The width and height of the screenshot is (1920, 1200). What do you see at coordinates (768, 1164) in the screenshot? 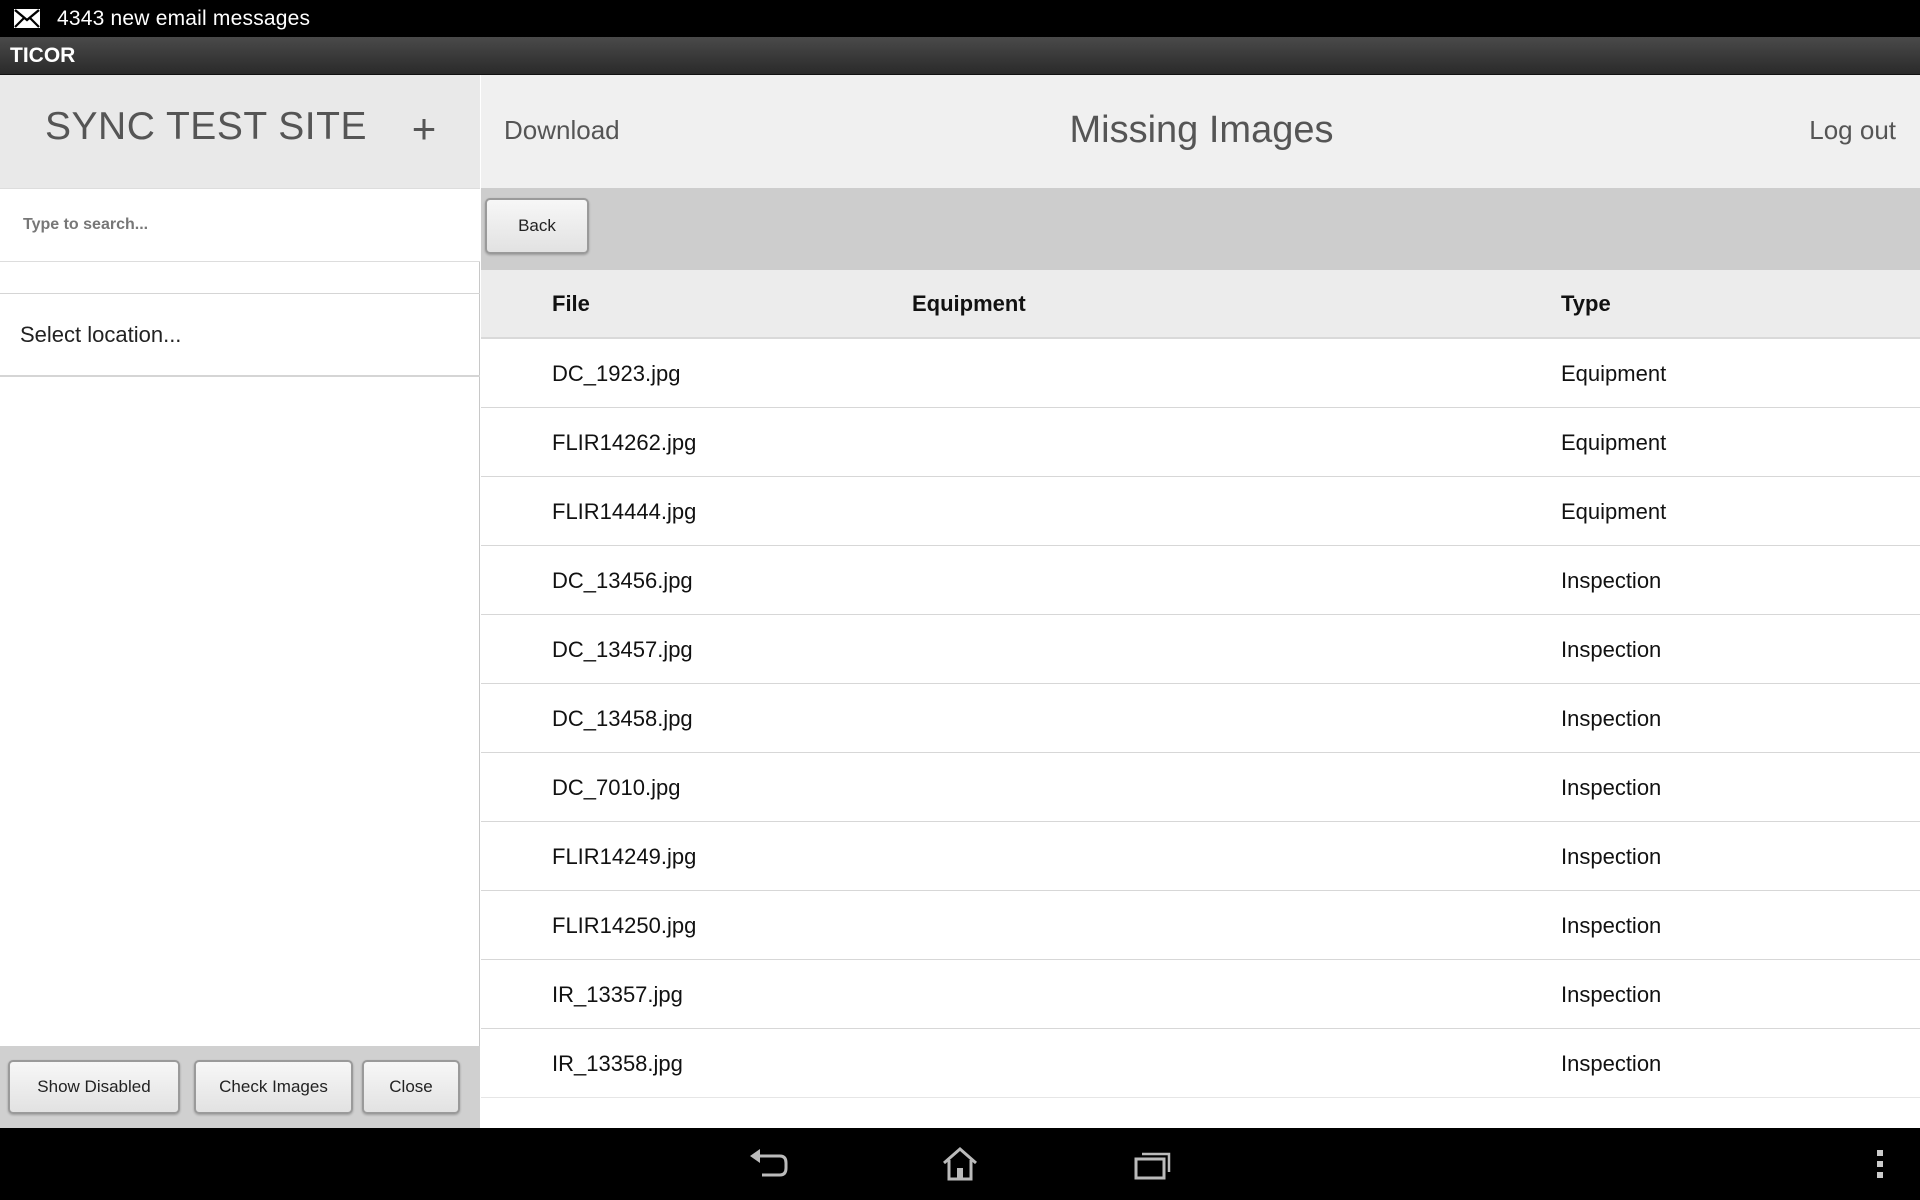
I see `back-icon` at bounding box center [768, 1164].